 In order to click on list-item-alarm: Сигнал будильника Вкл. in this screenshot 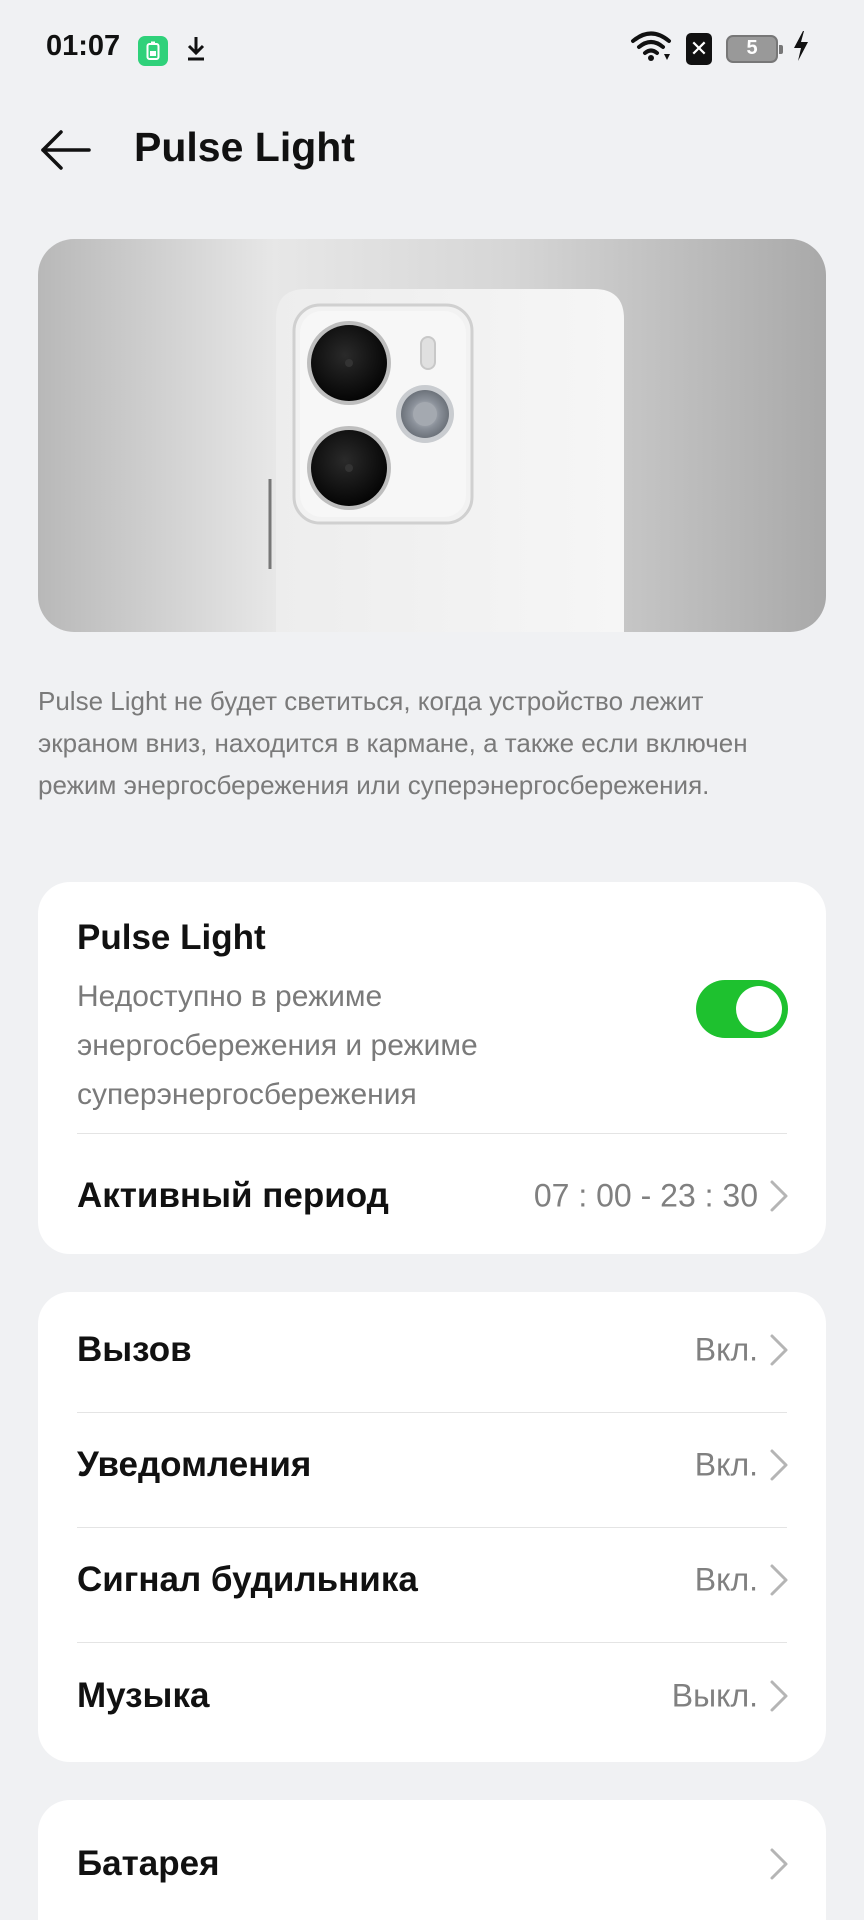, I will do `click(432, 1579)`.